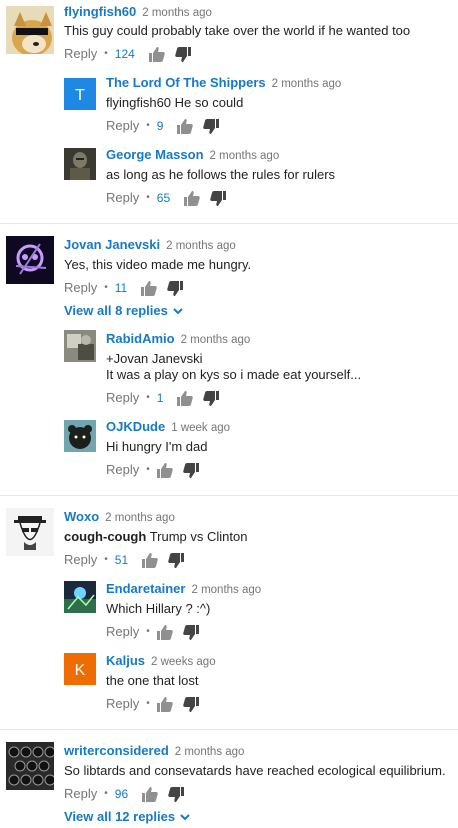 Image resolution: width=458 pixels, height=828 pixels. I want to click on comment-actions: Reply • 96, so click(129, 794).